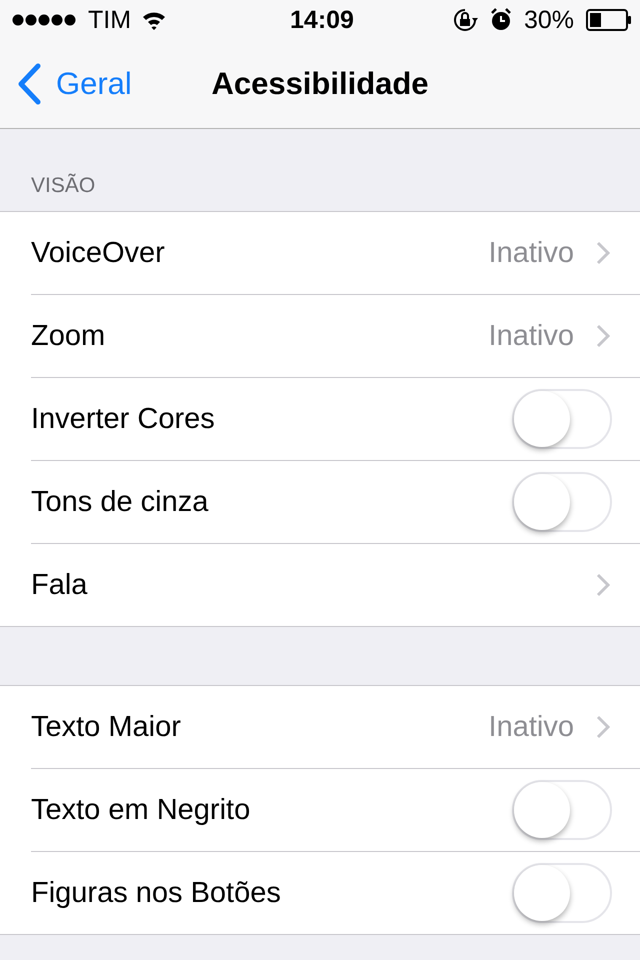  I want to click on wifi-icon, so click(154, 20).